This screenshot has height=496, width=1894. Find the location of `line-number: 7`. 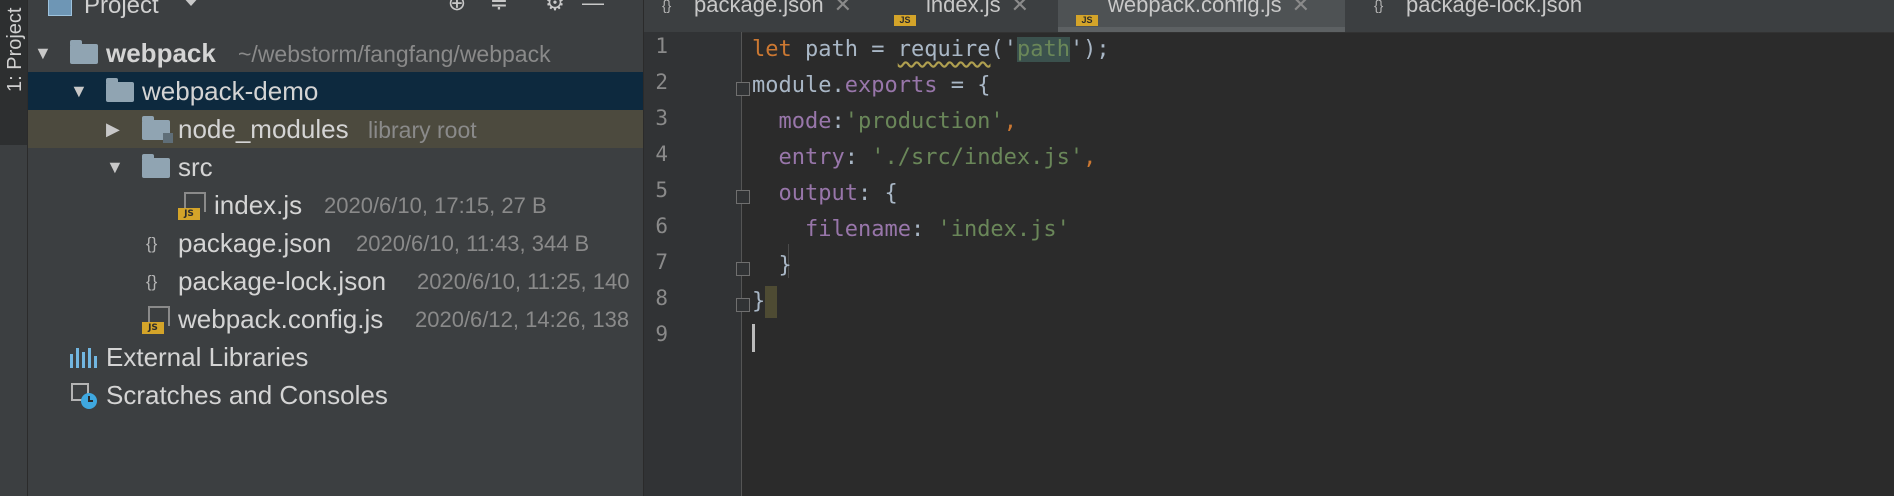

line-number: 7 is located at coordinates (661, 262).